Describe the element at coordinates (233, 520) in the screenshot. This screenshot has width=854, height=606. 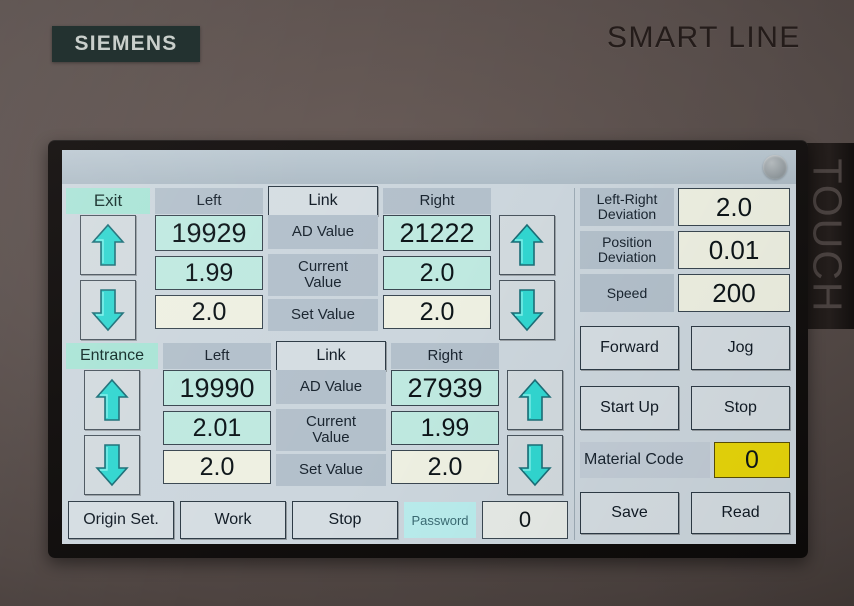
I see `work-button: Work` at that location.